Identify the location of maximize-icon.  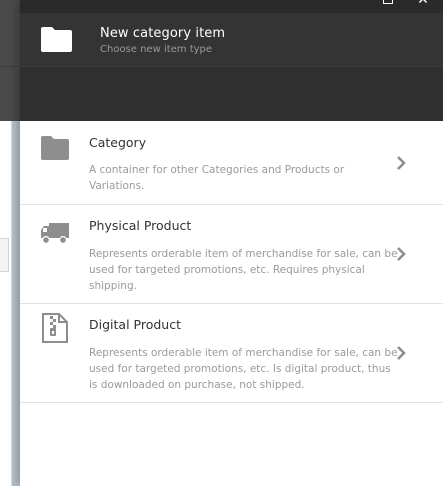
(388, 2).